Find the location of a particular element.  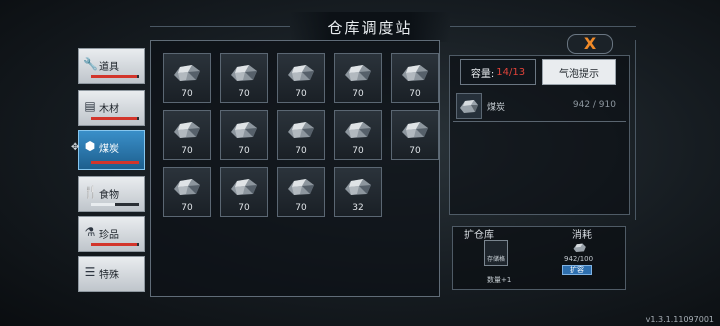

expand-button: 扩容 is located at coordinates (577, 270).